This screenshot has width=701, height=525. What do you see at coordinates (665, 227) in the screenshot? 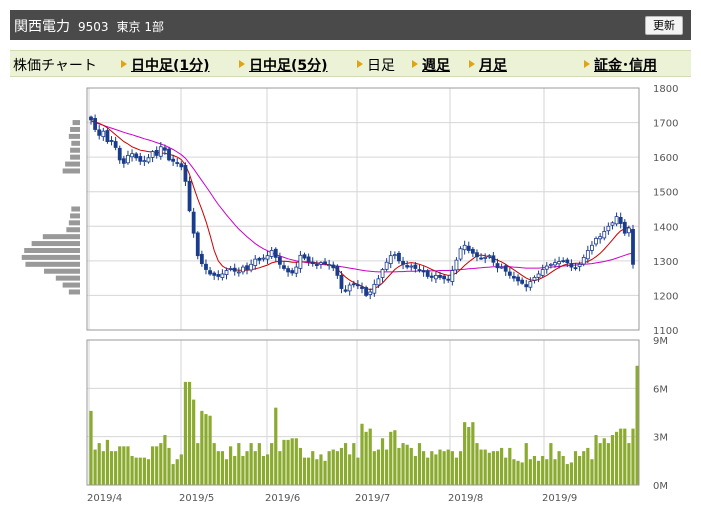
I see `price-tick-label: 1400` at bounding box center [665, 227].